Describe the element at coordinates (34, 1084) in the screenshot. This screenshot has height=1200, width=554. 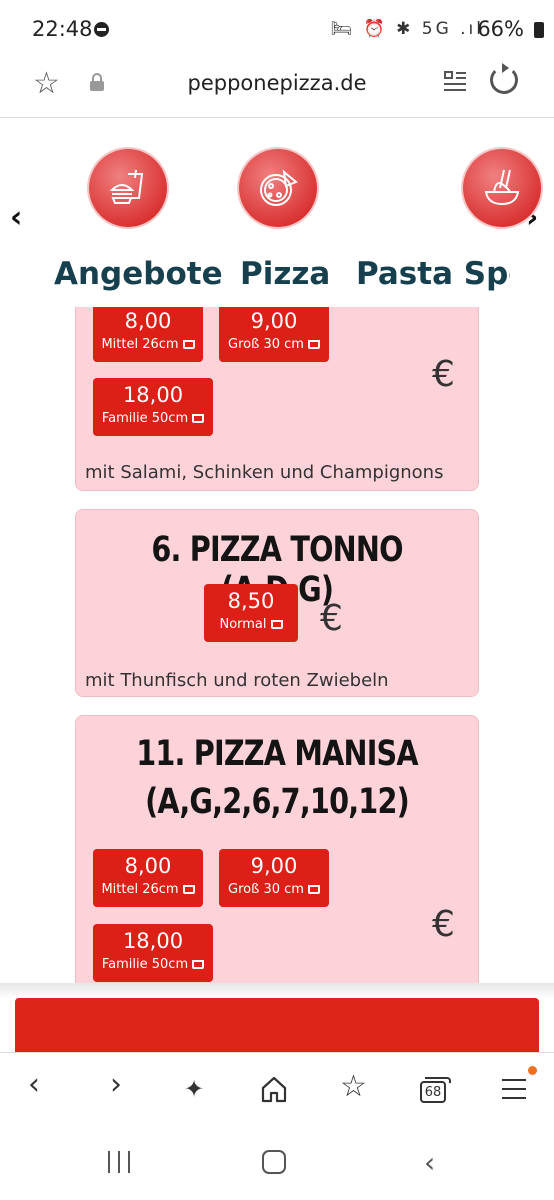
I see `back-icon: ‹` at that location.